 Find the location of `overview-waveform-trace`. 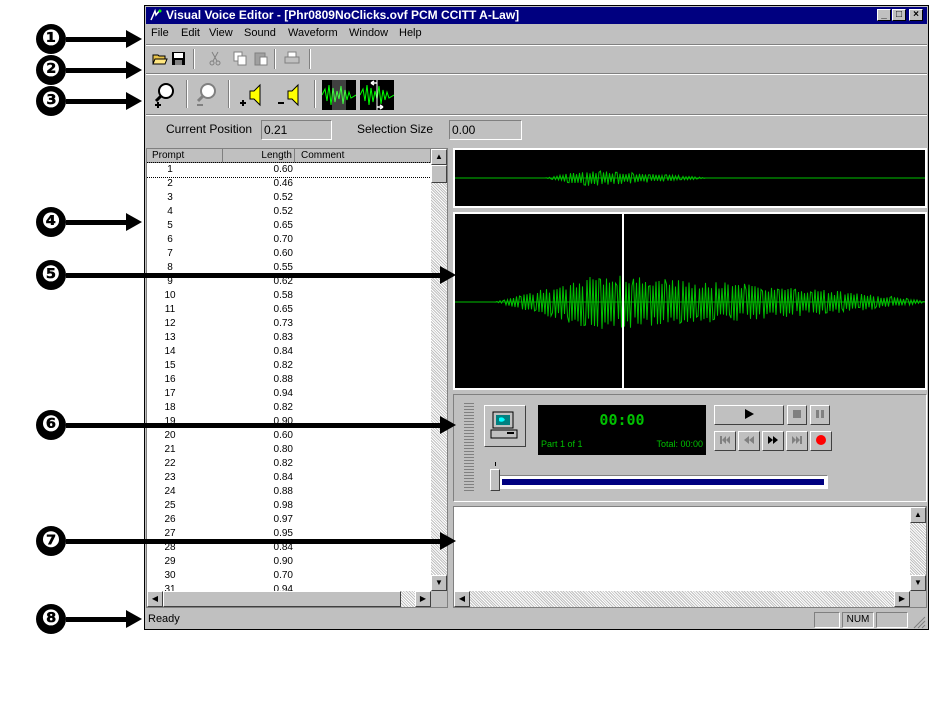

overview-waveform-trace is located at coordinates (690, 178).